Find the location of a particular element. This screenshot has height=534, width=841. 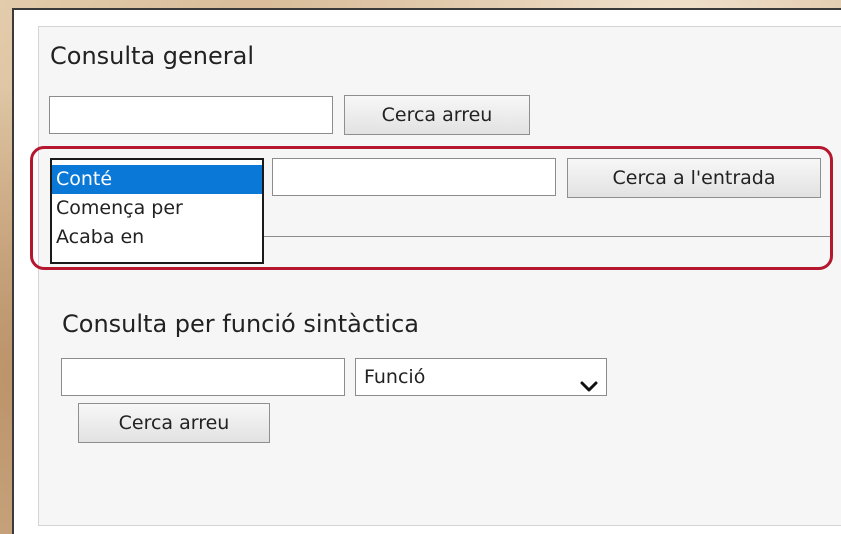

entry-search-button: Cerca a l'entrada is located at coordinates (694, 178).